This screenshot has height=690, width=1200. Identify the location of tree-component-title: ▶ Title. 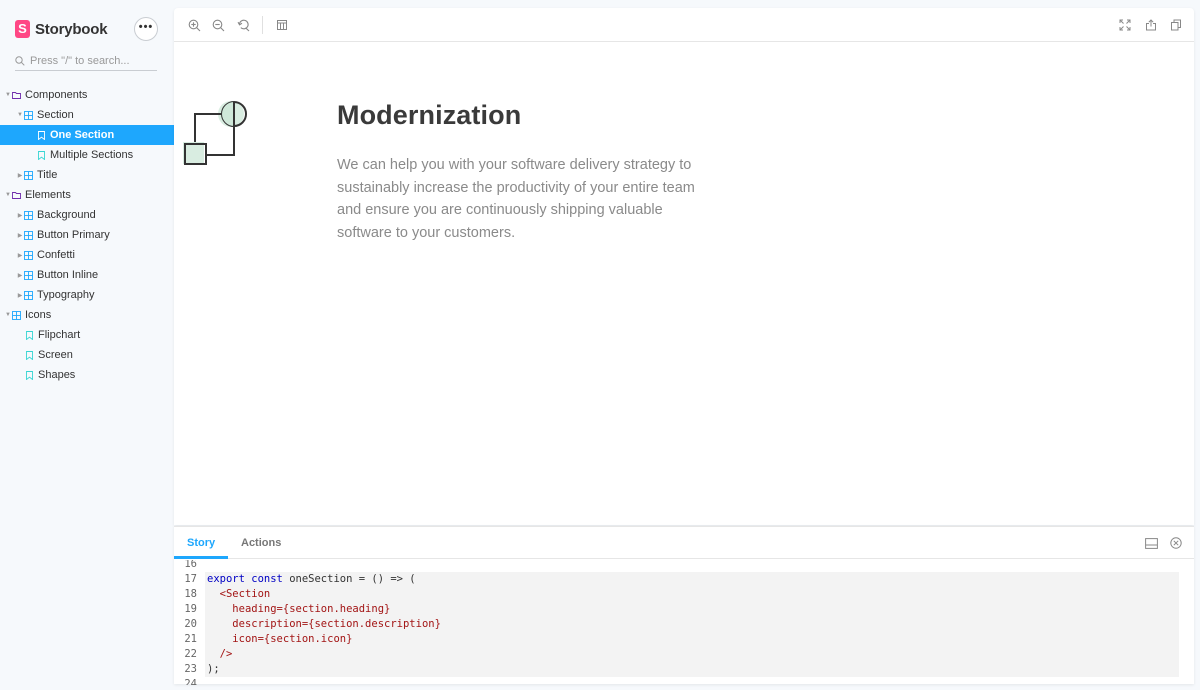
(87, 175).